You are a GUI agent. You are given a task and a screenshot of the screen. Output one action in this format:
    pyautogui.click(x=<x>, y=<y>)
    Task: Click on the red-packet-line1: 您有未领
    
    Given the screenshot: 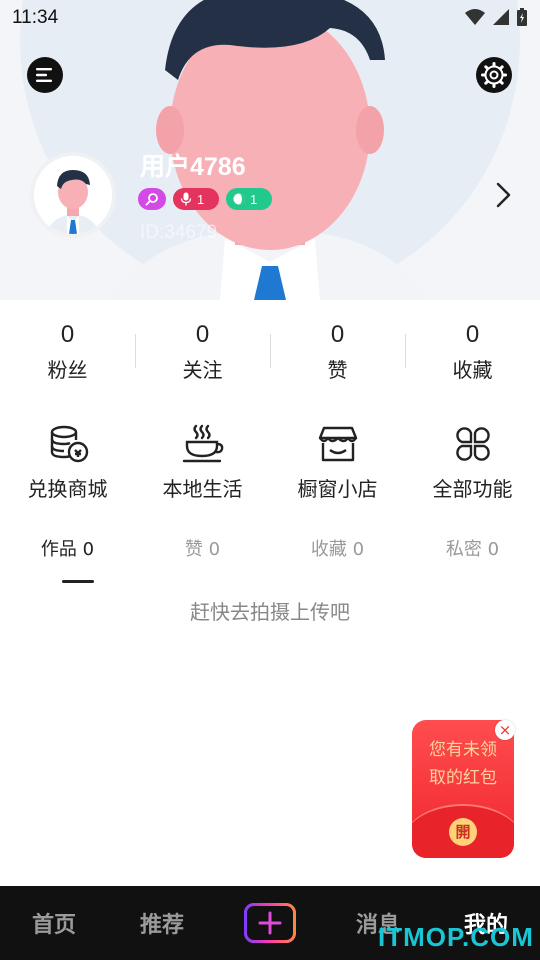 What is the action you would take?
    pyautogui.click(x=463, y=750)
    